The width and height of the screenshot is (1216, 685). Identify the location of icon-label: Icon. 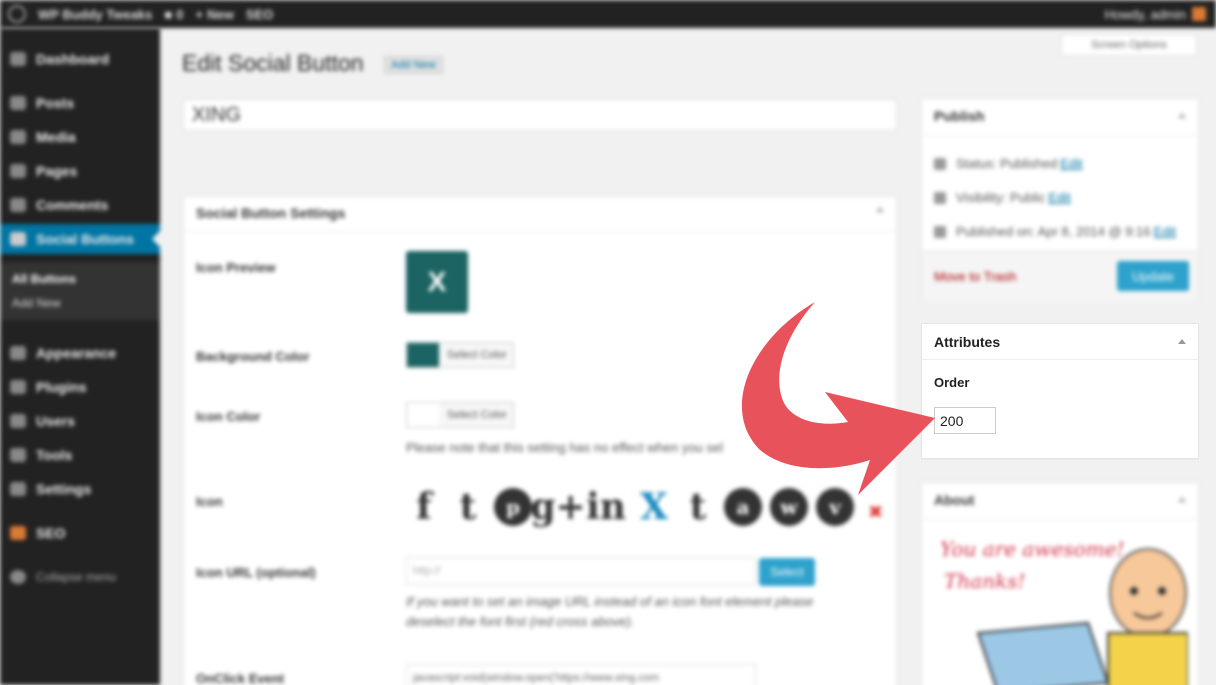
(209, 501).